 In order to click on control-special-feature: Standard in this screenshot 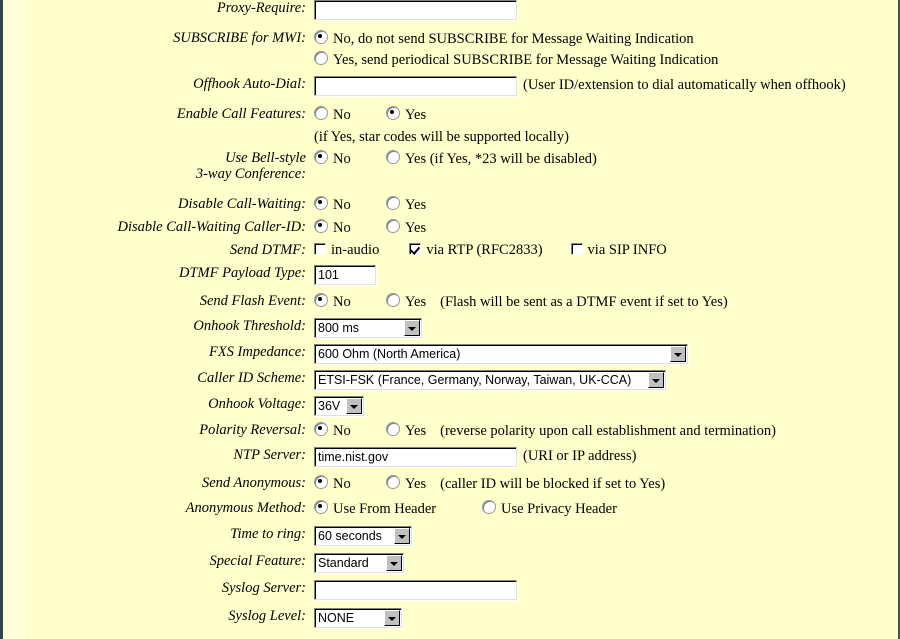, I will do `click(604, 563)`.